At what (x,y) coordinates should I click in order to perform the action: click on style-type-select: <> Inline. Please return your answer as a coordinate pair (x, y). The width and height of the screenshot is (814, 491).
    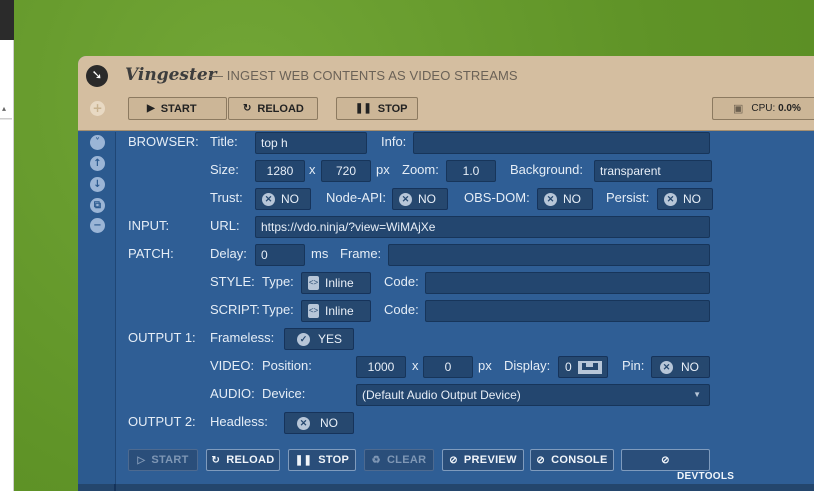
    Looking at the image, I should click on (336, 283).